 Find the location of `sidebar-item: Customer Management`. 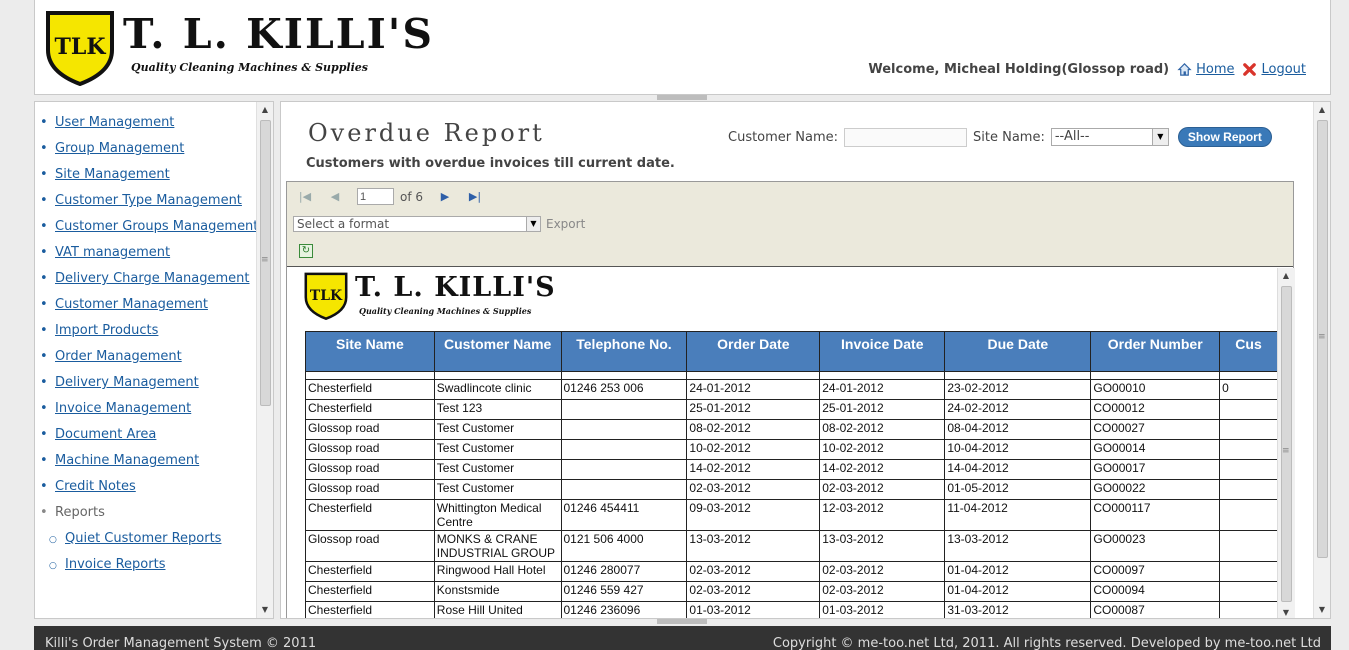

sidebar-item: Customer Management is located at coordinates (154, 305).